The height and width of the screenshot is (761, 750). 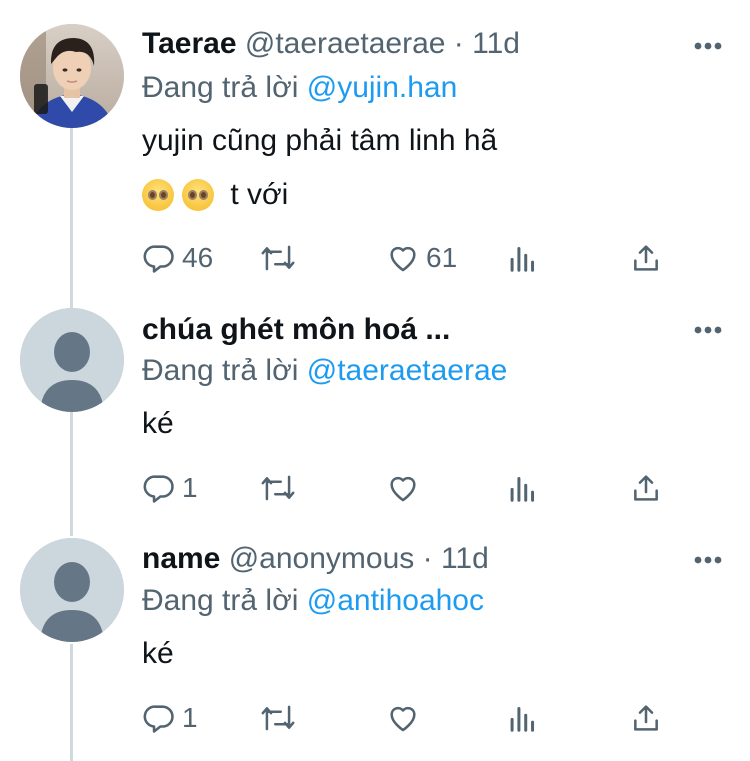 What do you see at coordinates (198, 257) in the screenshot?
I see `reply-count: 46` at bounding box center [198, 257].